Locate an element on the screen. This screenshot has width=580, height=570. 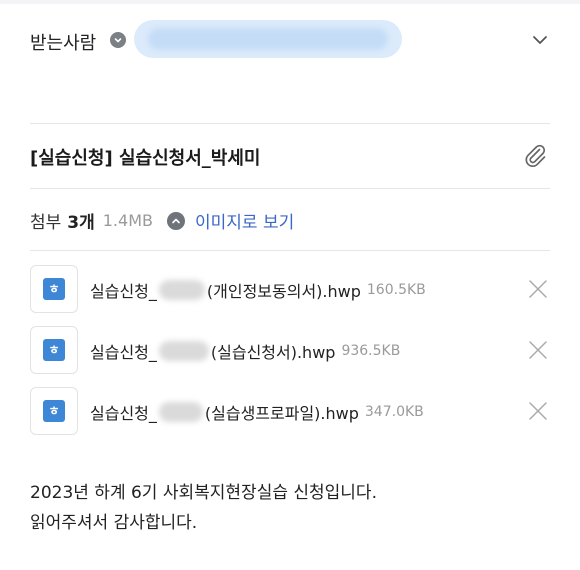
attachment-row: ㅎ 실습신청_ (실습신청서).hwp 936.5KB is located at coordinates (290, 350).